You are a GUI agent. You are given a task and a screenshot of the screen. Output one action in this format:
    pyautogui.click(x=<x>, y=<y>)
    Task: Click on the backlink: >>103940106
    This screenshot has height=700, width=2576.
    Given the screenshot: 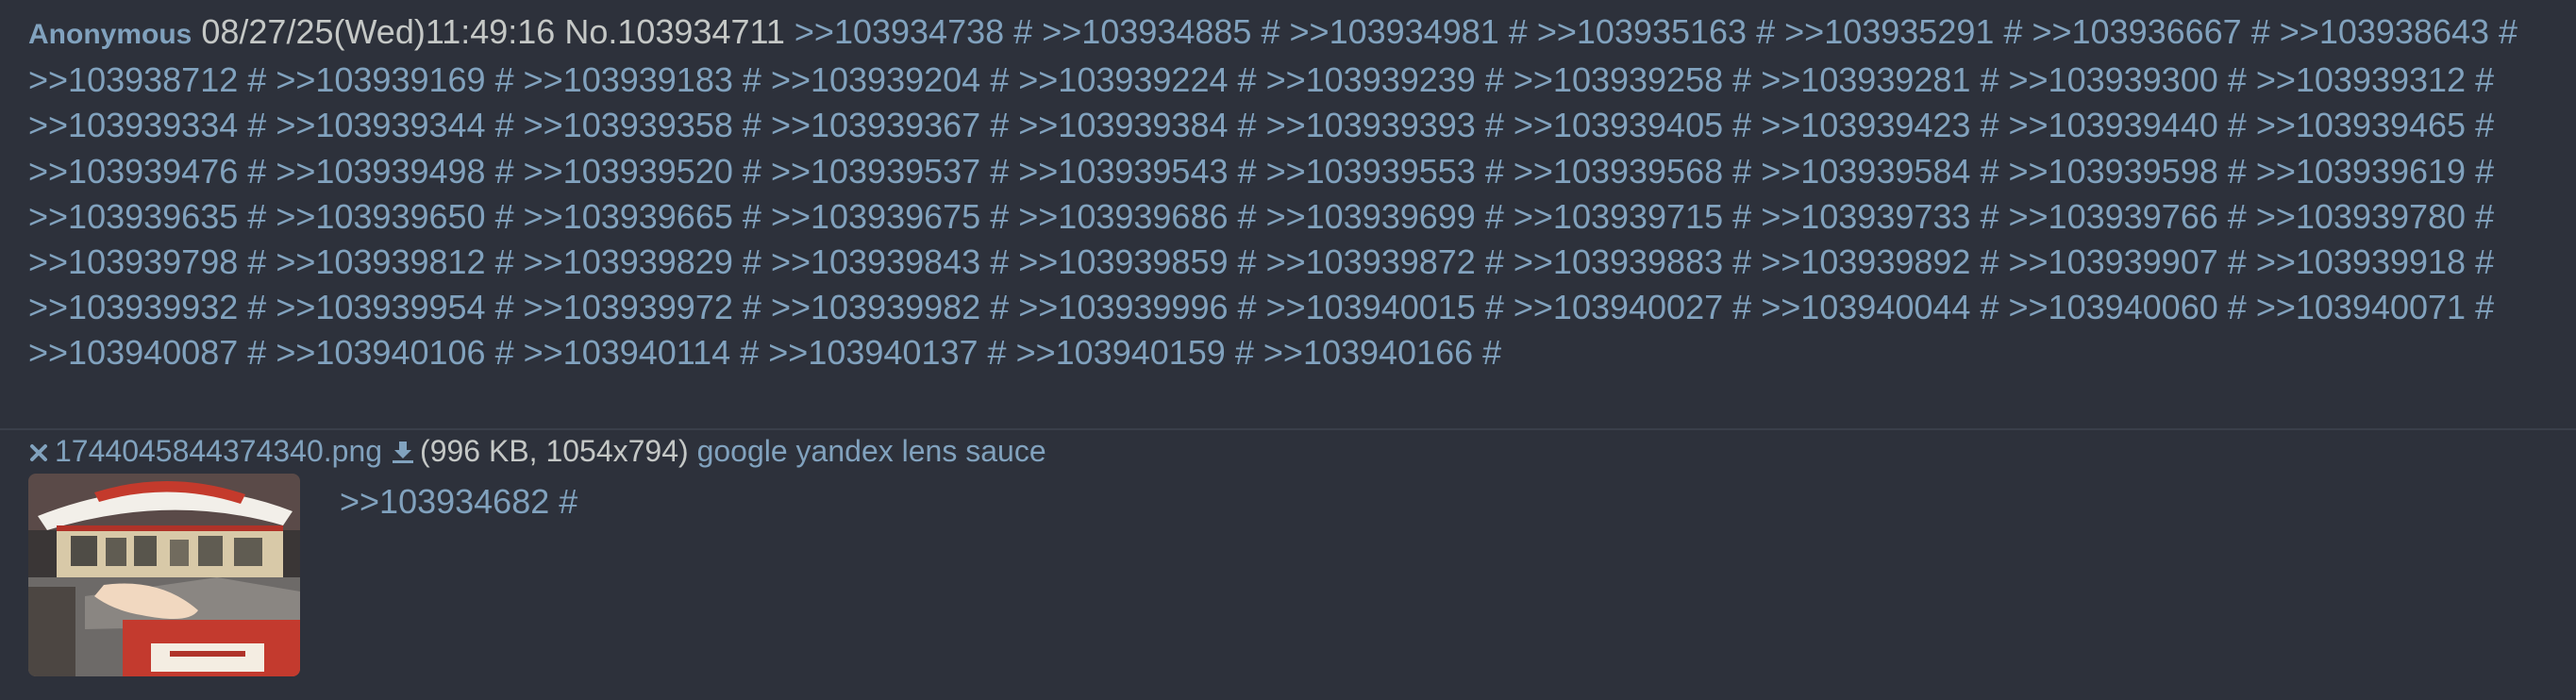 What is the action you would take?
    pyautogui.click(x=380, y=353)
    